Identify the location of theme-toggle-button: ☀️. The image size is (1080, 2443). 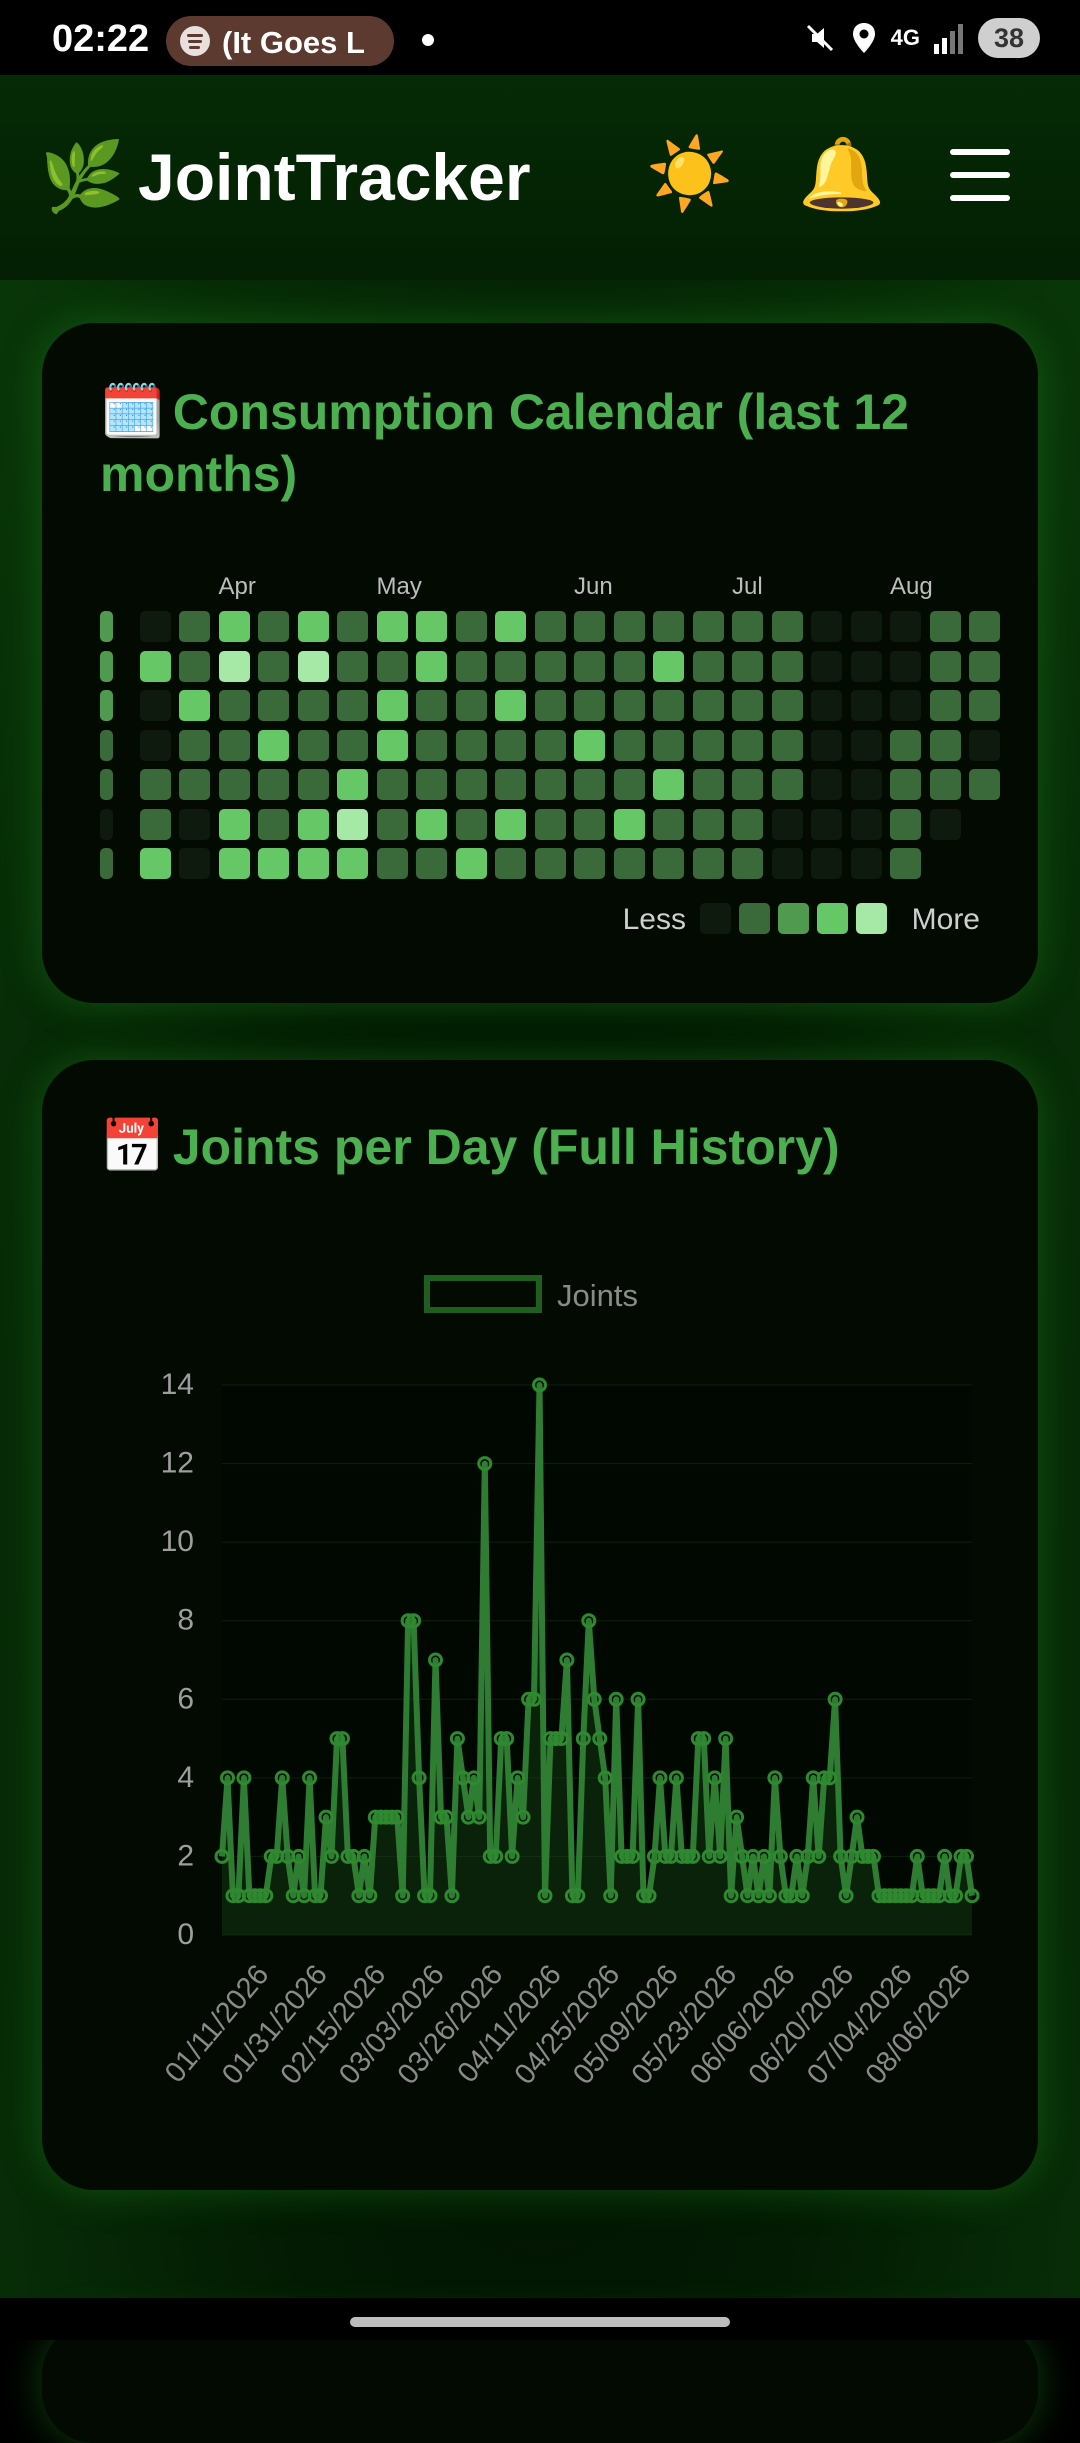
(689, 175).